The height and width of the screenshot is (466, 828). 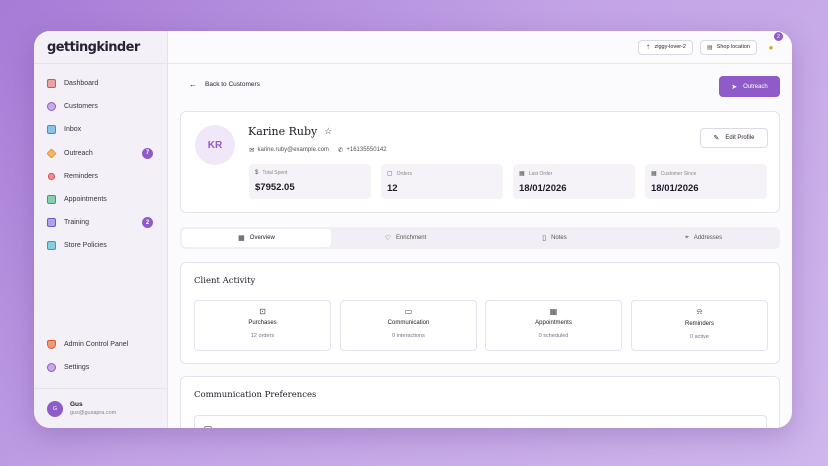 I want to click on activity-appointments: ▦ Appointments 0 scheduled, so click(x=553, y=325).